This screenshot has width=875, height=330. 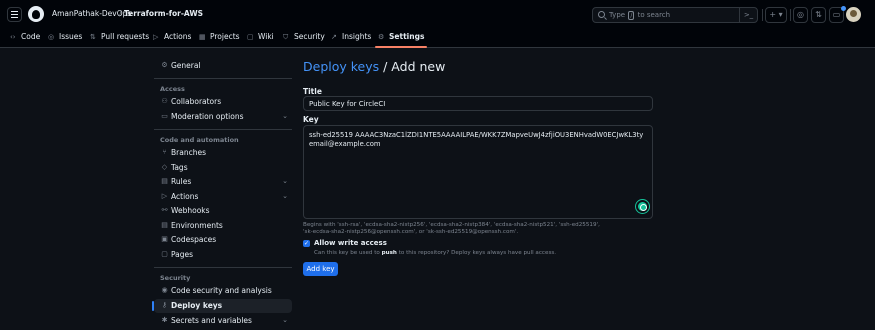 I want to click on title-field, so click(x=478, y=103).